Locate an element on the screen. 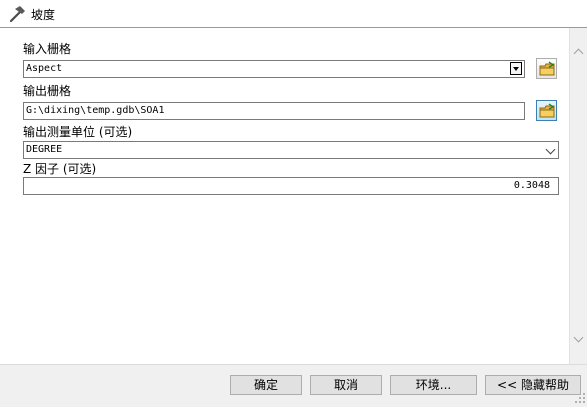 The image size is (587, 407). title-bar: 坡度 is located at coordinates (293, 14).